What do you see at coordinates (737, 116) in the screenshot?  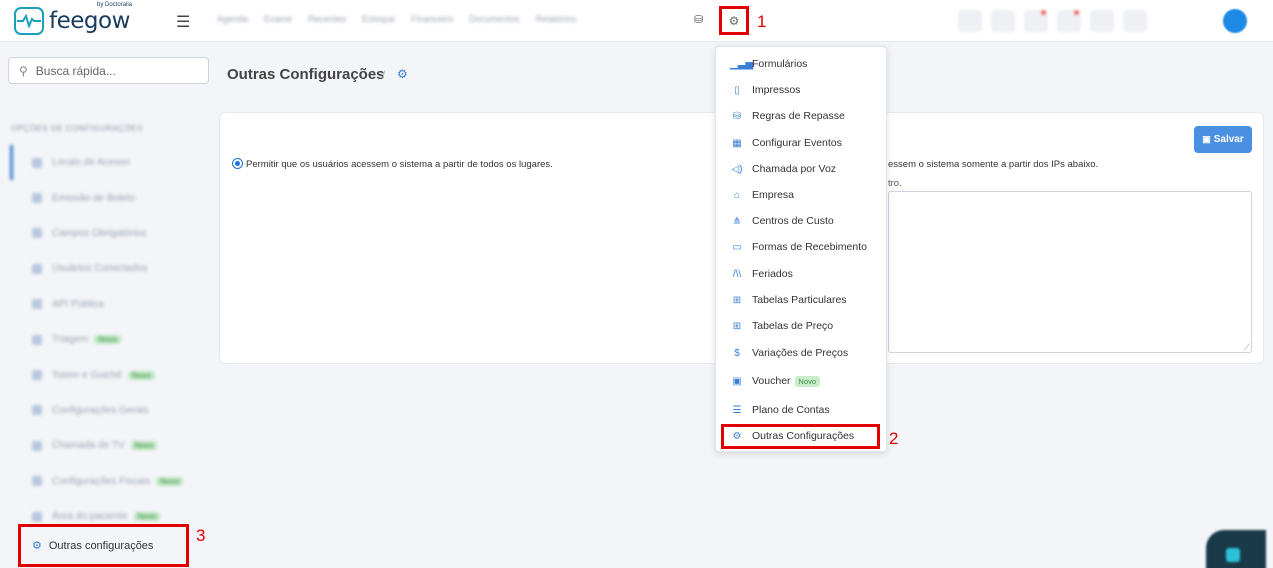 I see `hand-money-icon: ⛁` at bounding box center [737, 116].